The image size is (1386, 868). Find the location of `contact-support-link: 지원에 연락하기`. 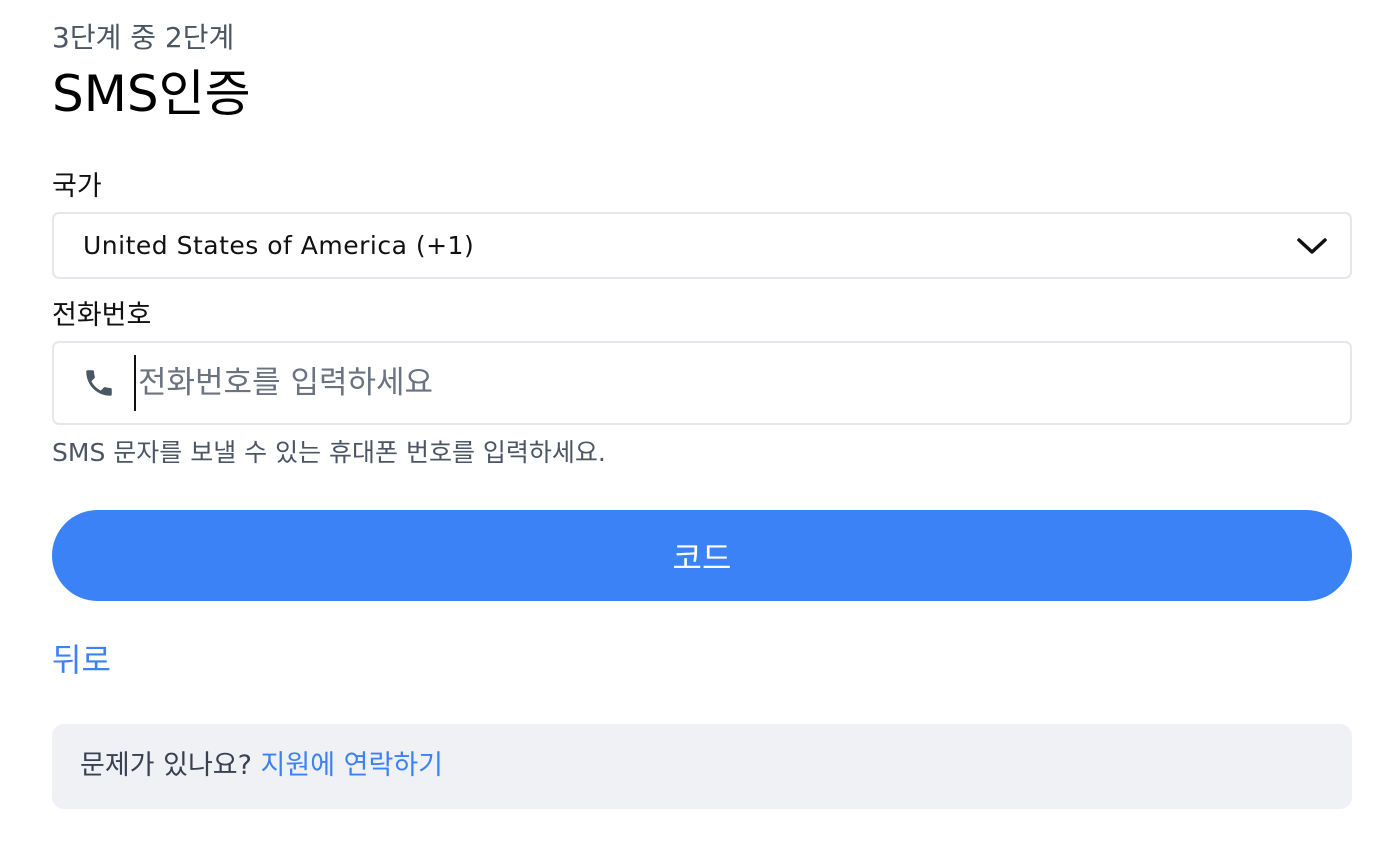

contact-support-link: 지원에 연락하기 is located at coordinates (352, 765).